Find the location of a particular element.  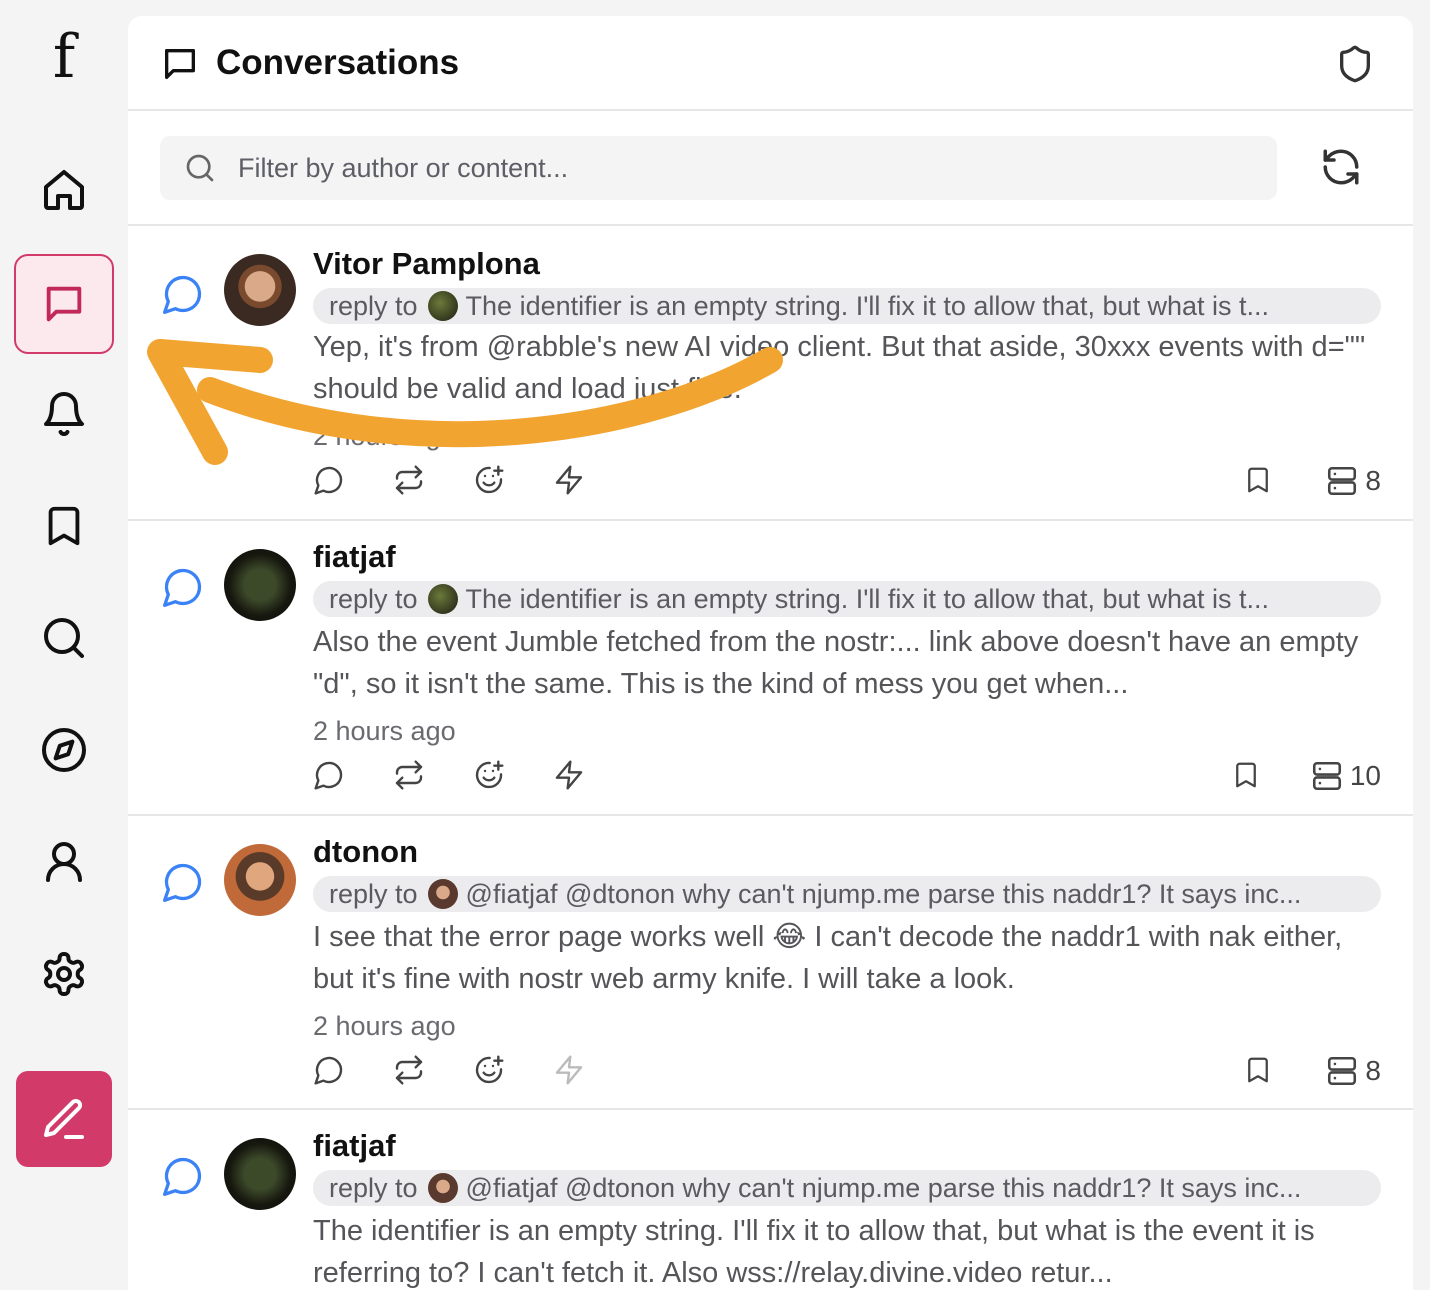

nav-search is located at coordinates (64, 638).